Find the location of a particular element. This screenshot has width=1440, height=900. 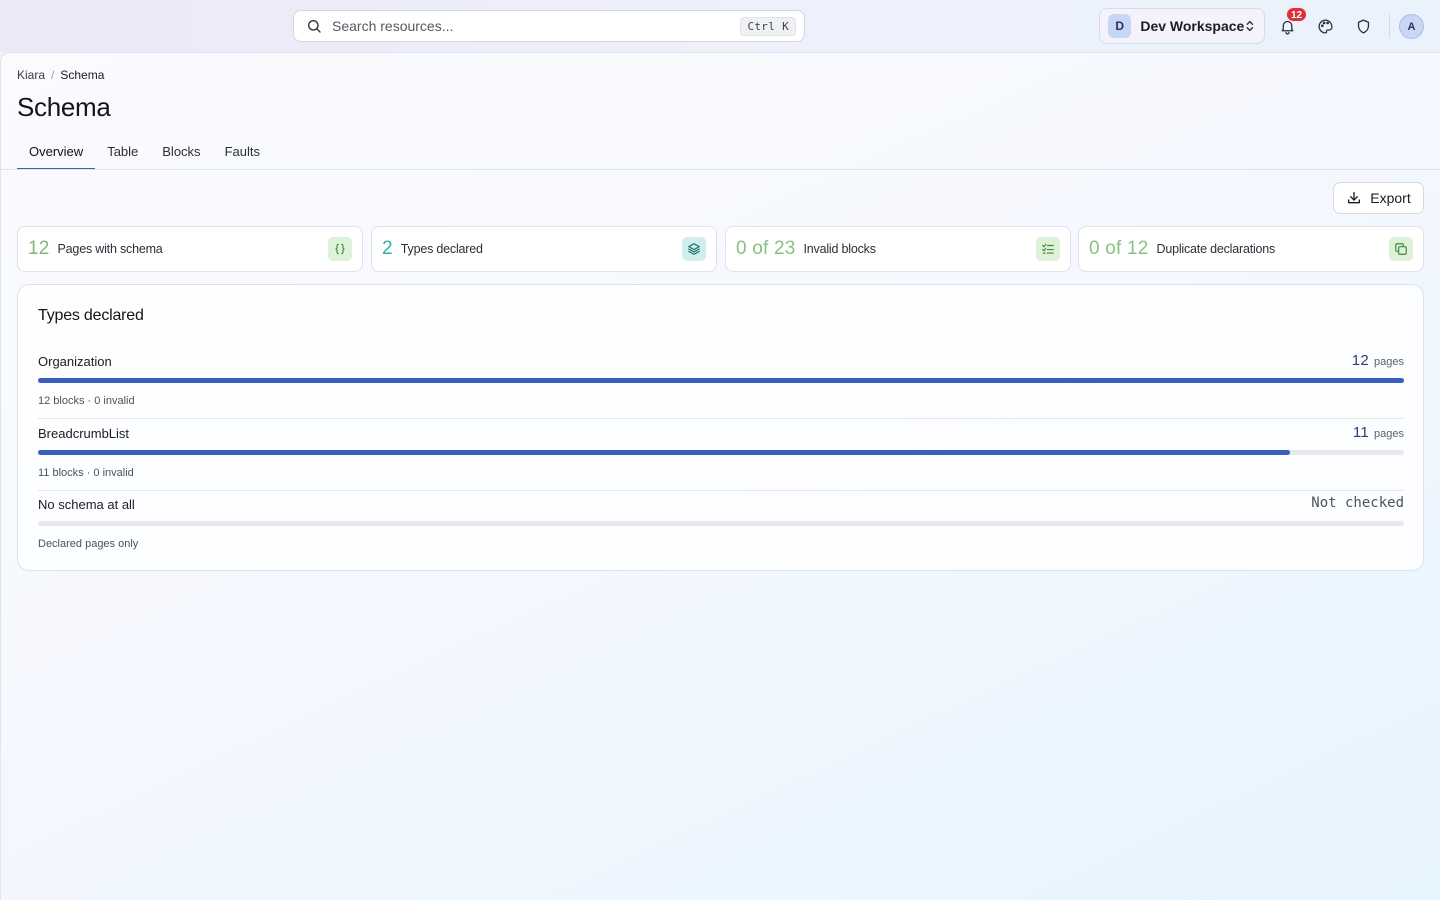

checklist-icon is located at coordinates (1048, 249).